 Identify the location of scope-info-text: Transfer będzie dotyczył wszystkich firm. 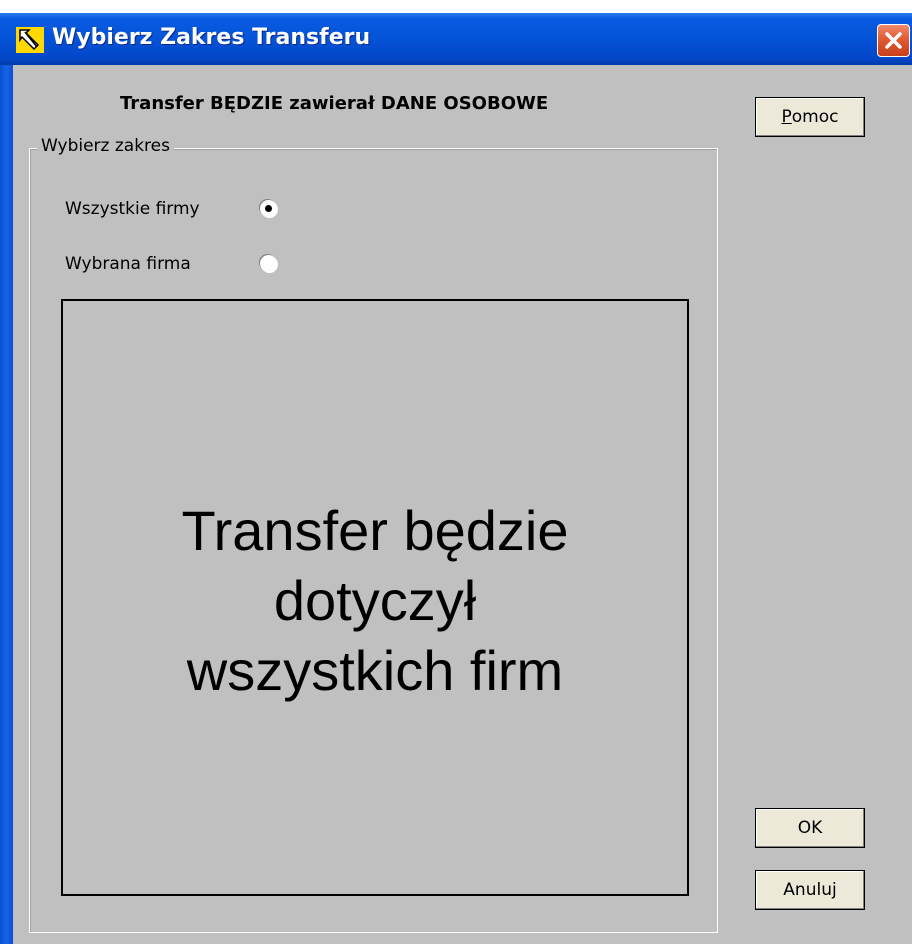
(375, 598).